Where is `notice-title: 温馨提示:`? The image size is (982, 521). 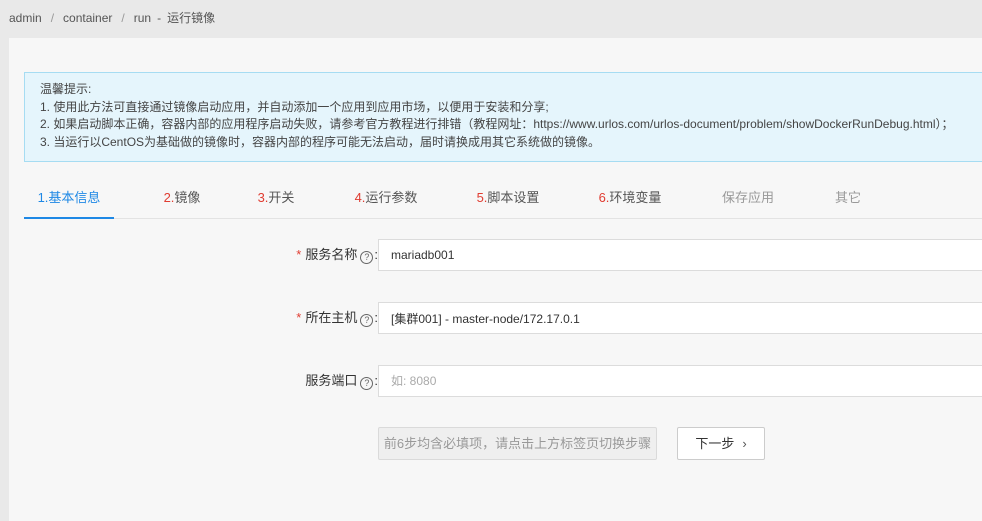 notice-title: 温馨提示: is located at coordinates (66, 89).